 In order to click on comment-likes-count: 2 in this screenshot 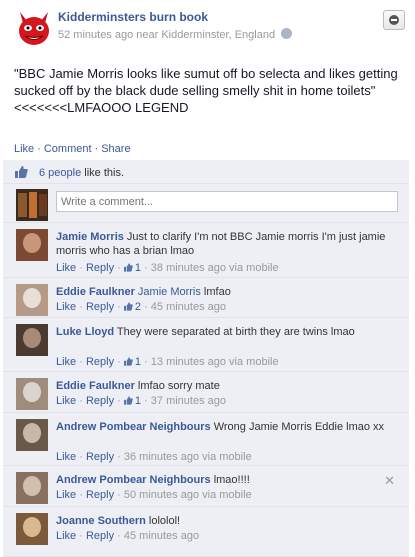, I will do `click(132, 307)`.